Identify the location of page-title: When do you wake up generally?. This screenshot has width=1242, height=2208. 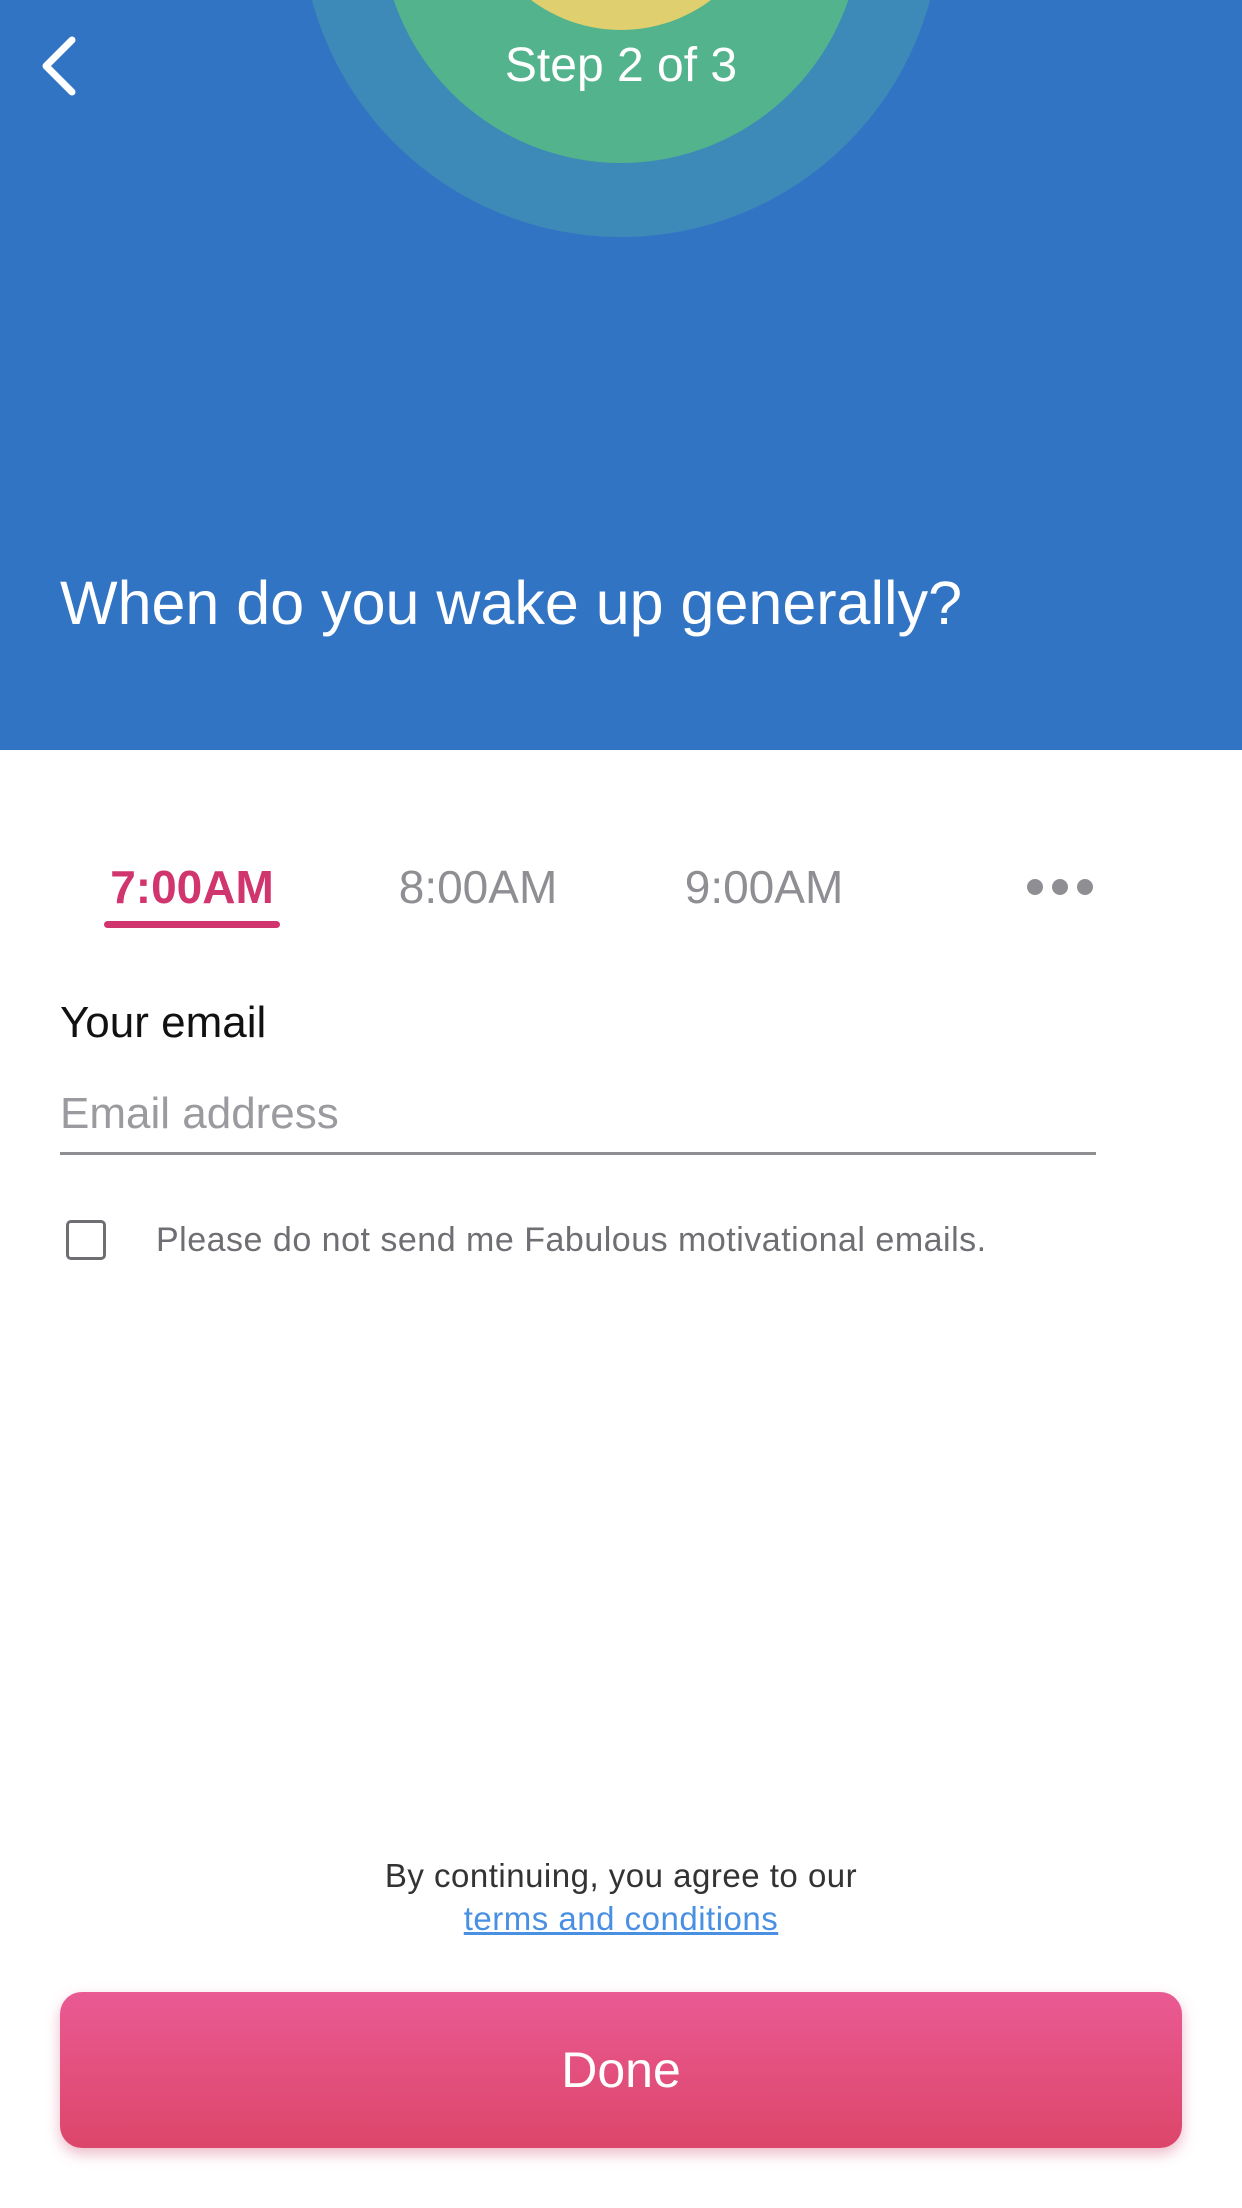
(511, 603).